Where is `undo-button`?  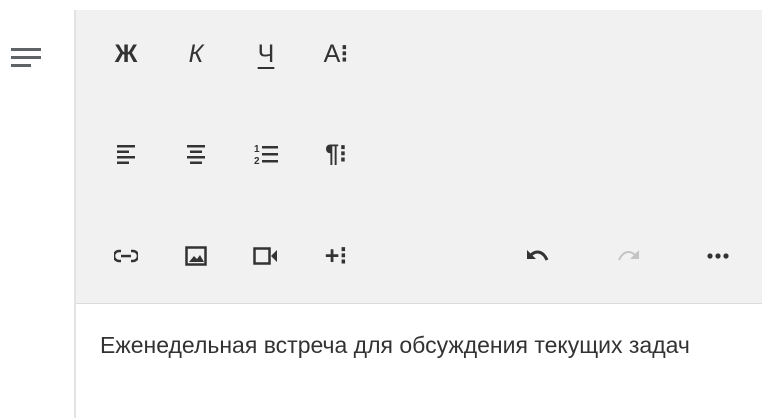 undo-button is located at coordinates (538, 256).